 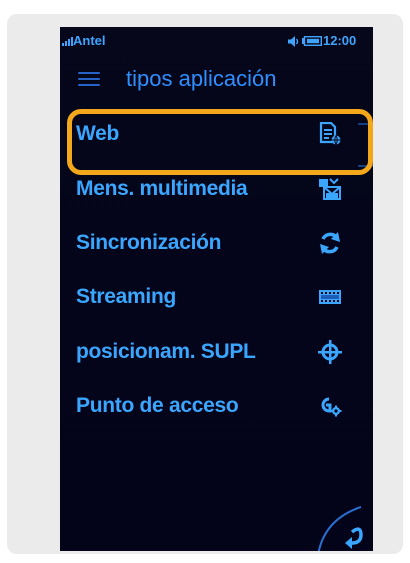 I want to click on list-item-label: Streaming, so click(x=126, y=296).